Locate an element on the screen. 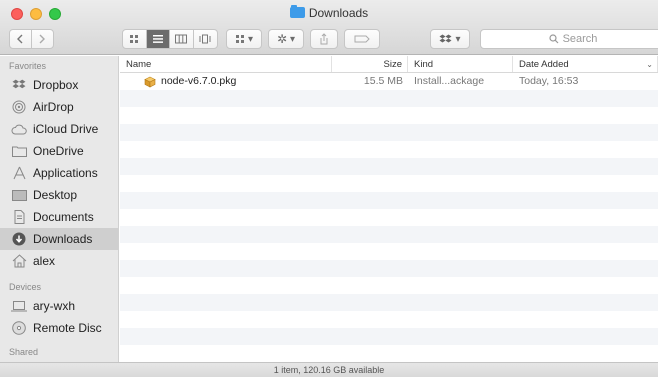 This screenshot has width=658, height=377. sidebar-item-dropbox: Dropbox is located at coordinates (59, 85).